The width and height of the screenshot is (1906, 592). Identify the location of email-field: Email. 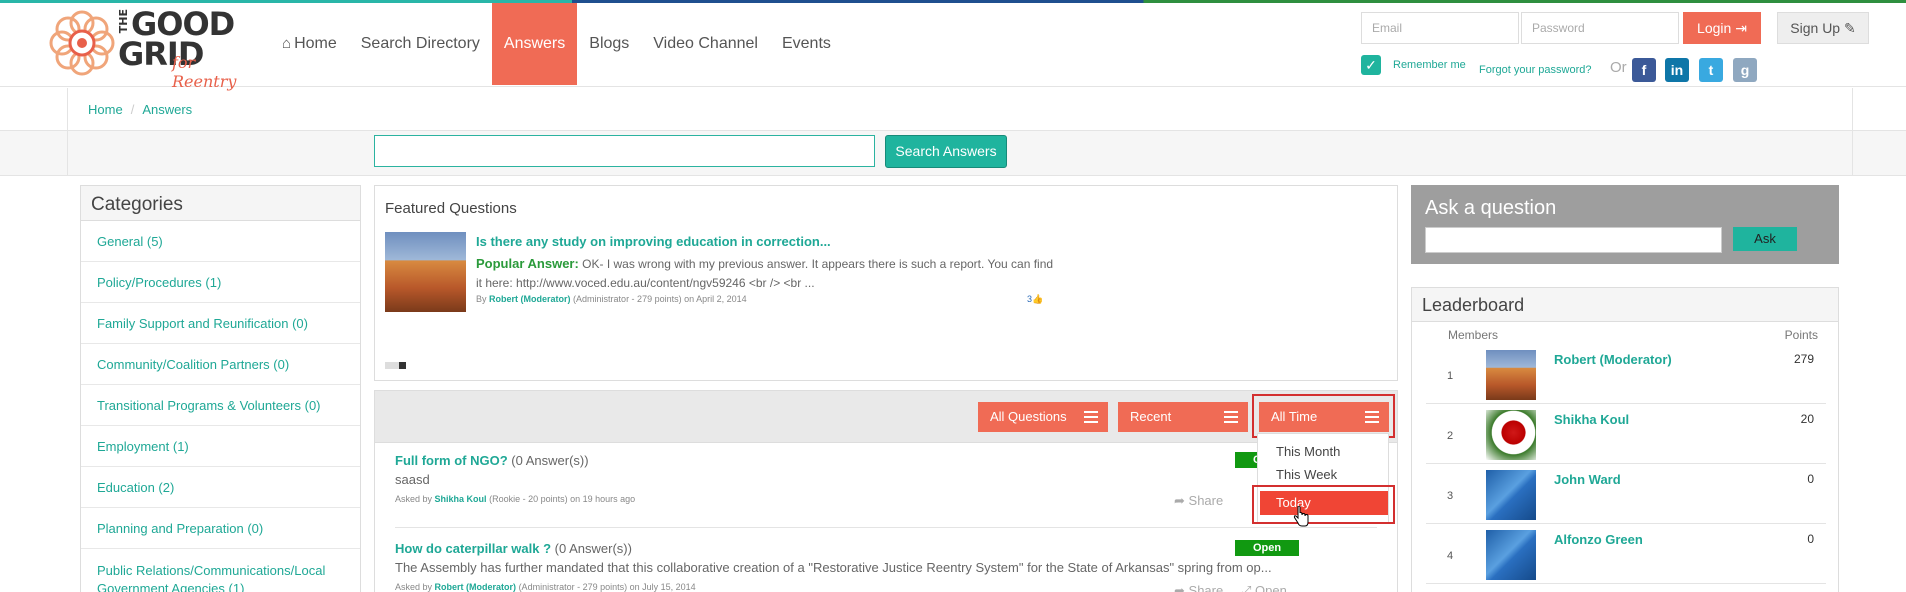
(1440, 28).